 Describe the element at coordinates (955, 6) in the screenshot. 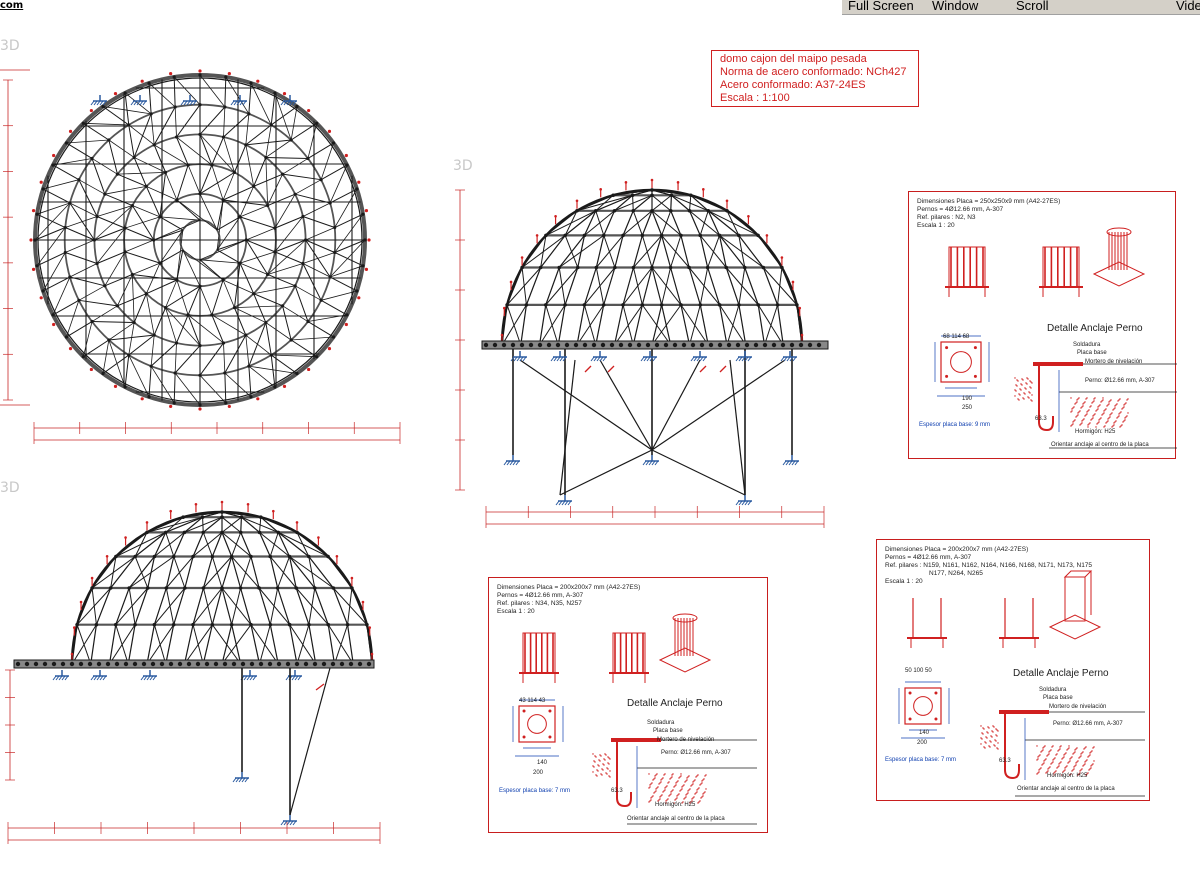

I see `menu-window: Window` at that location.